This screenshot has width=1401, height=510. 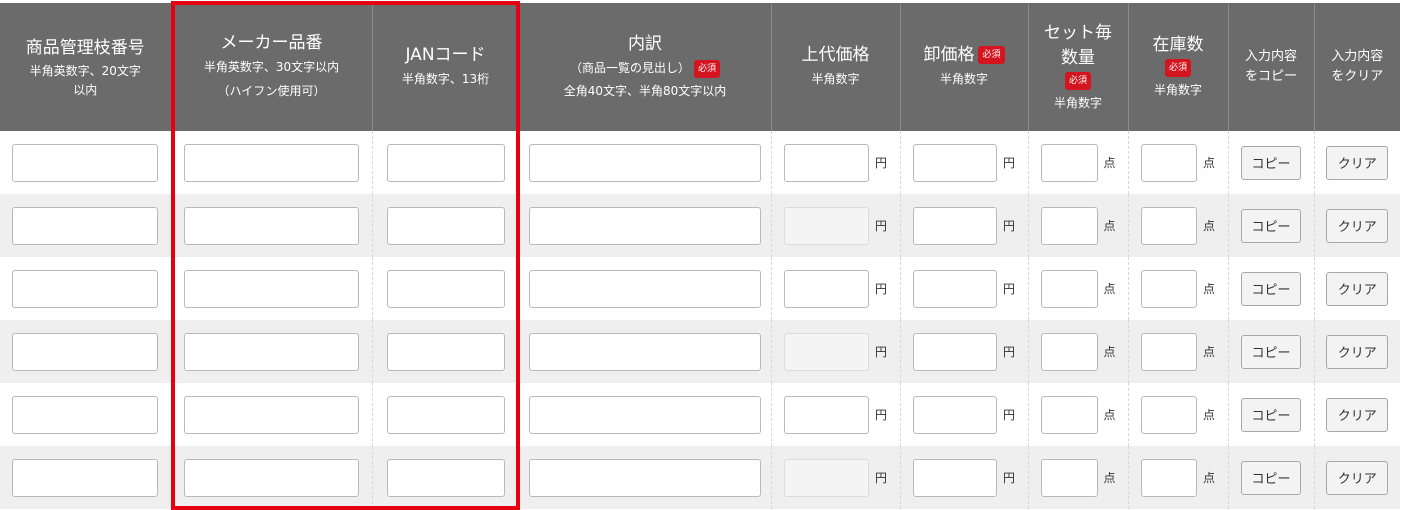 What do you see at coordinates (1270, 76) in the screenshot?
I see `header-line: をコピー` at bounding box center [1270, 76].